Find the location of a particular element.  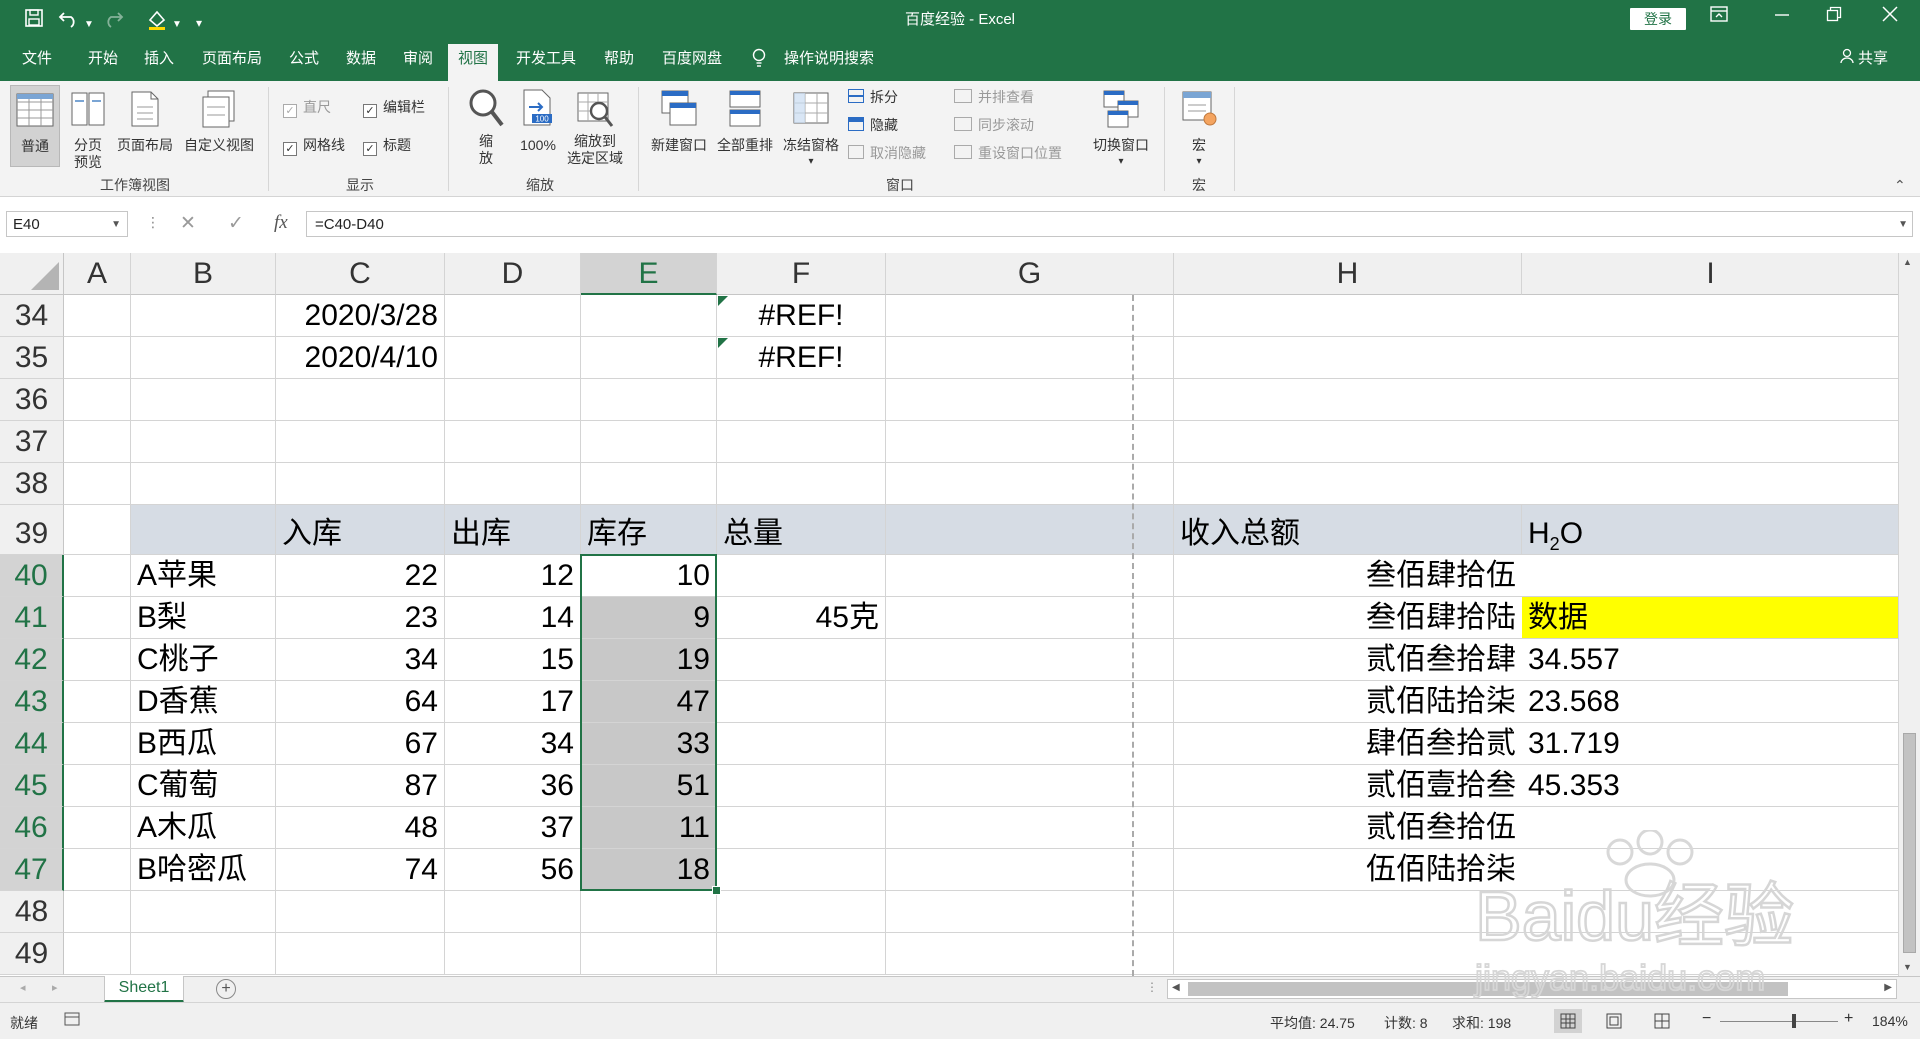

cell-g36 is located at coordinates (1030, 400).